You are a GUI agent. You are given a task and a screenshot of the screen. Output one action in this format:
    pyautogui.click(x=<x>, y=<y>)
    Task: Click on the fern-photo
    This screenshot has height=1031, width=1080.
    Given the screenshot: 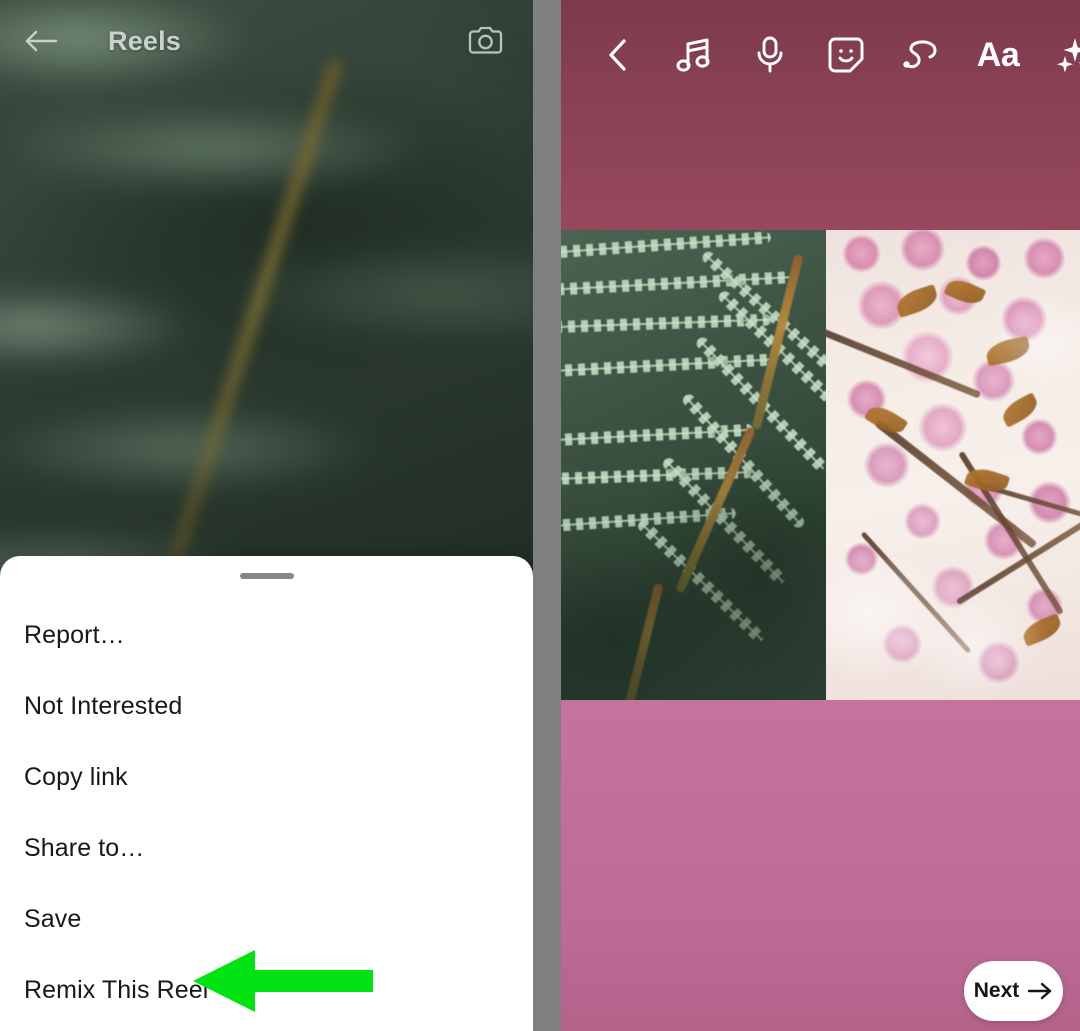 What is the action you would take?
    pyautogui.click(x=693, y=465)
    